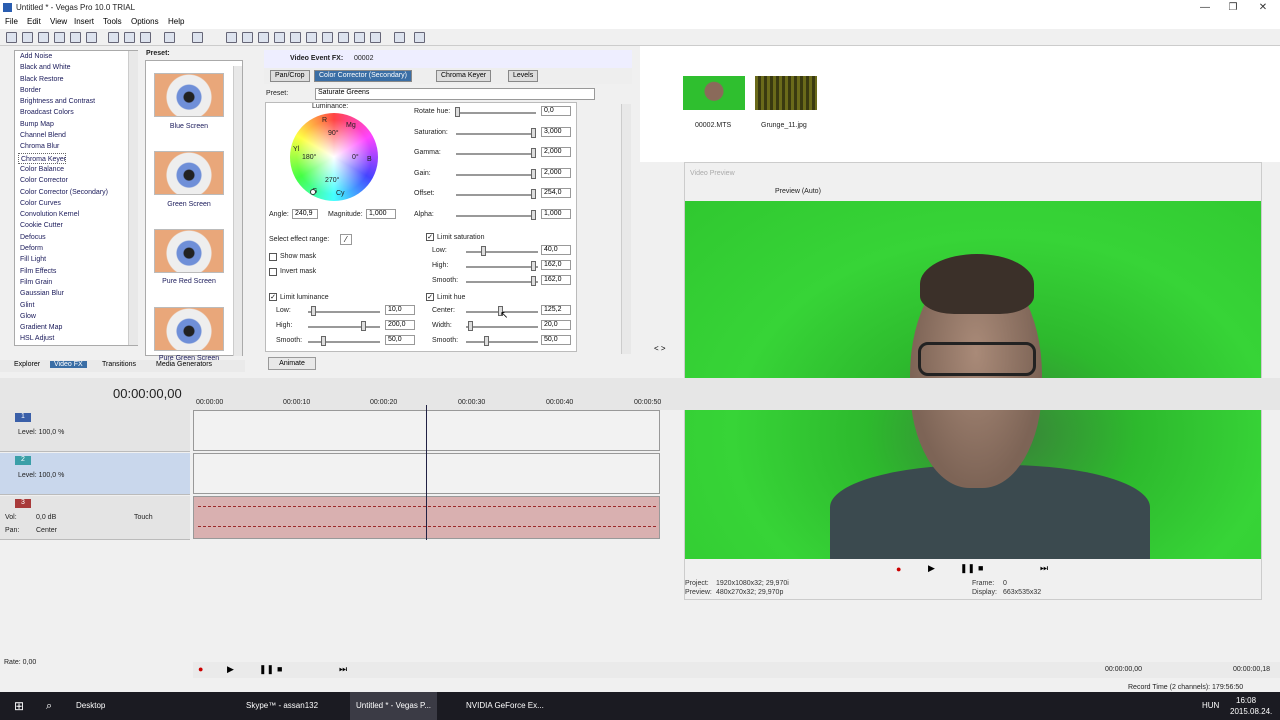 The image size is (1280, 720). I want to click on lum-low-field: 10,0, so click(400, 310).